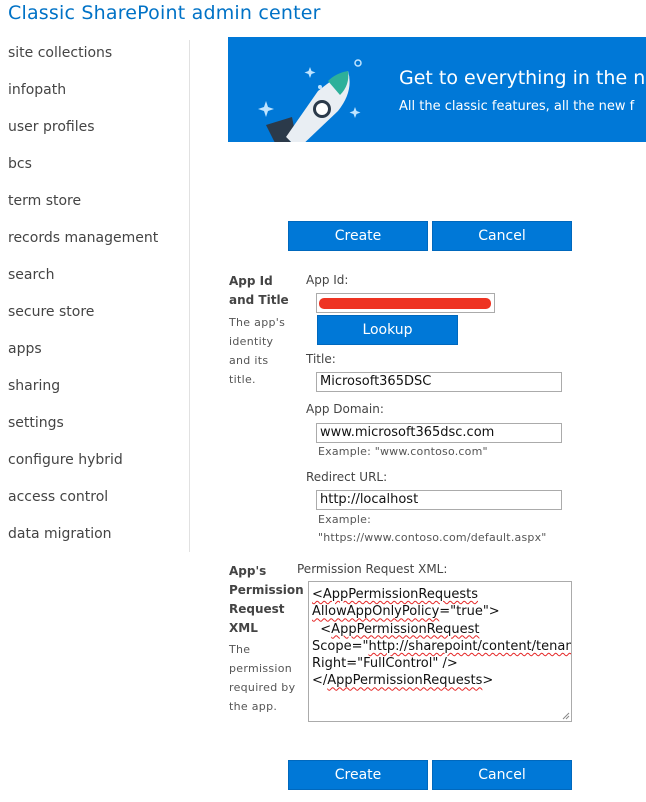  What do you see at coordinates (488, 681) in the screenshot?
I see `xml-text: >` at bounding box center [488, 681].